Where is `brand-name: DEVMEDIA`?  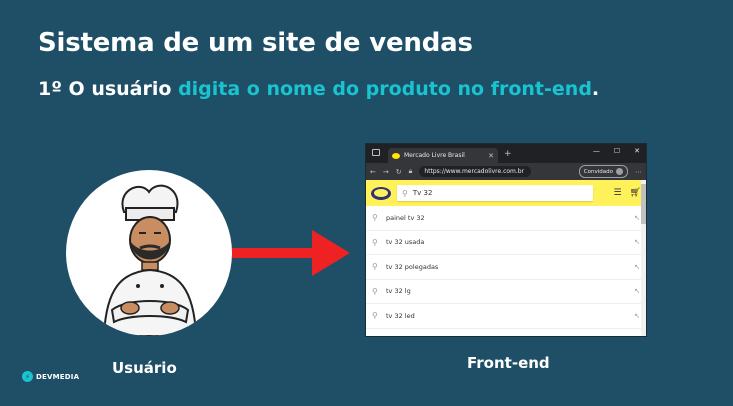
brand-name: DEVMEDIA is located at coordinates (58, 376).